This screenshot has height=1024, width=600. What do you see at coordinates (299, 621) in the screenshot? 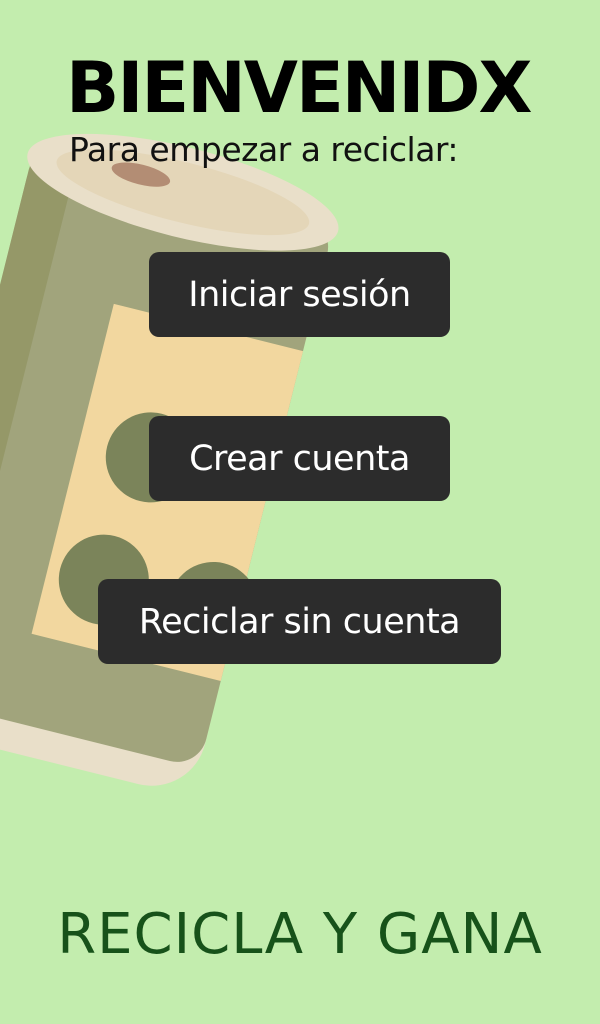
I see `recycle-without-account-button: Reciclar sin cuenta` at bounding box center [299, 621].